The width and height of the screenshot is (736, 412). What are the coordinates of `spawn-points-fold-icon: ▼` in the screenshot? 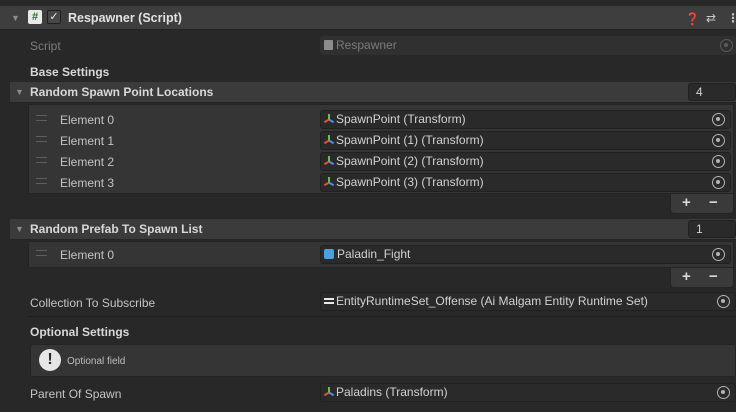 It's located at (19, 92).